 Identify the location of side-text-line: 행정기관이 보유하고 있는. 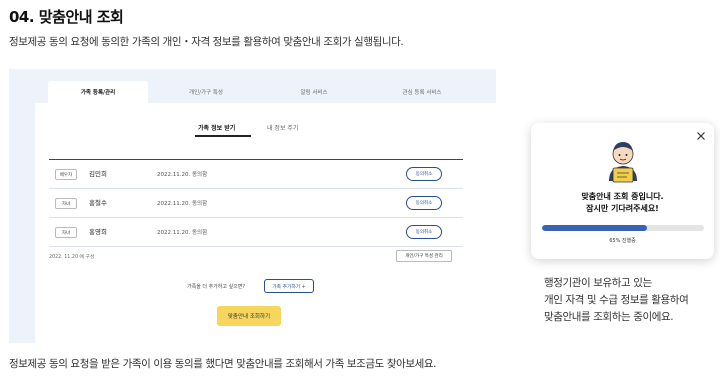
(598, 283).